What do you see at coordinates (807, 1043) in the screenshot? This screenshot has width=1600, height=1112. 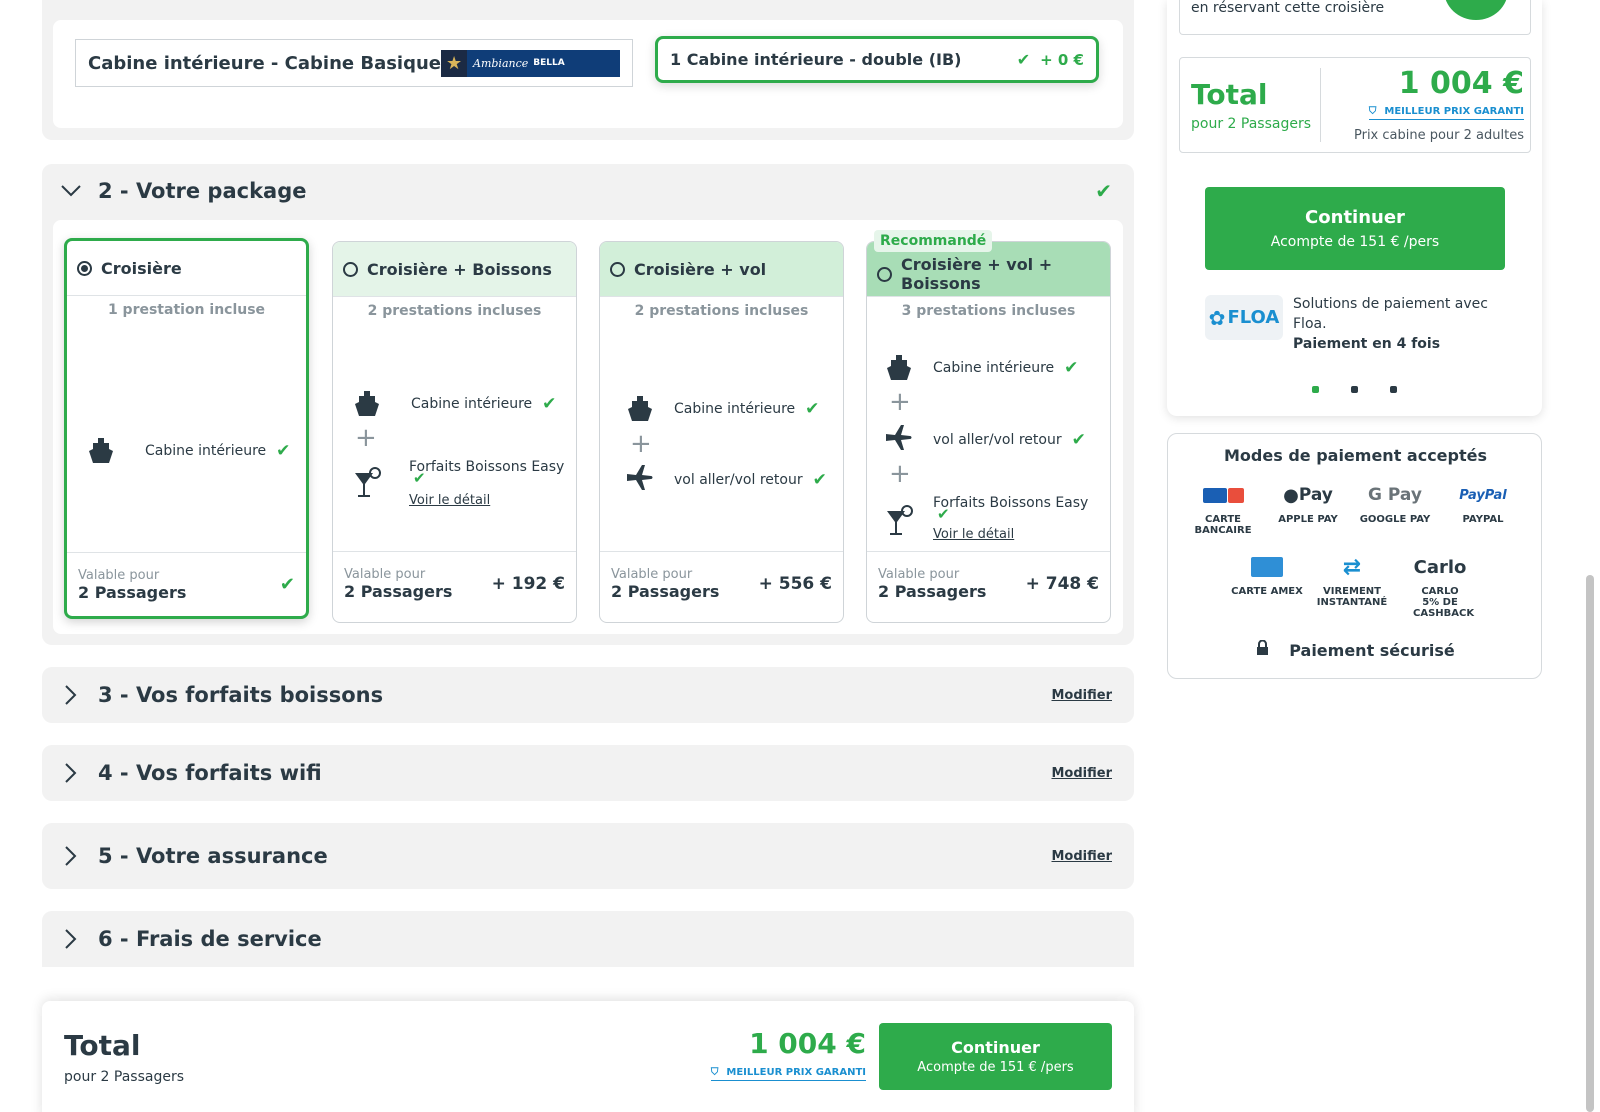 I see `total-price: 1 004 €` at bounding box center [807, 1043].